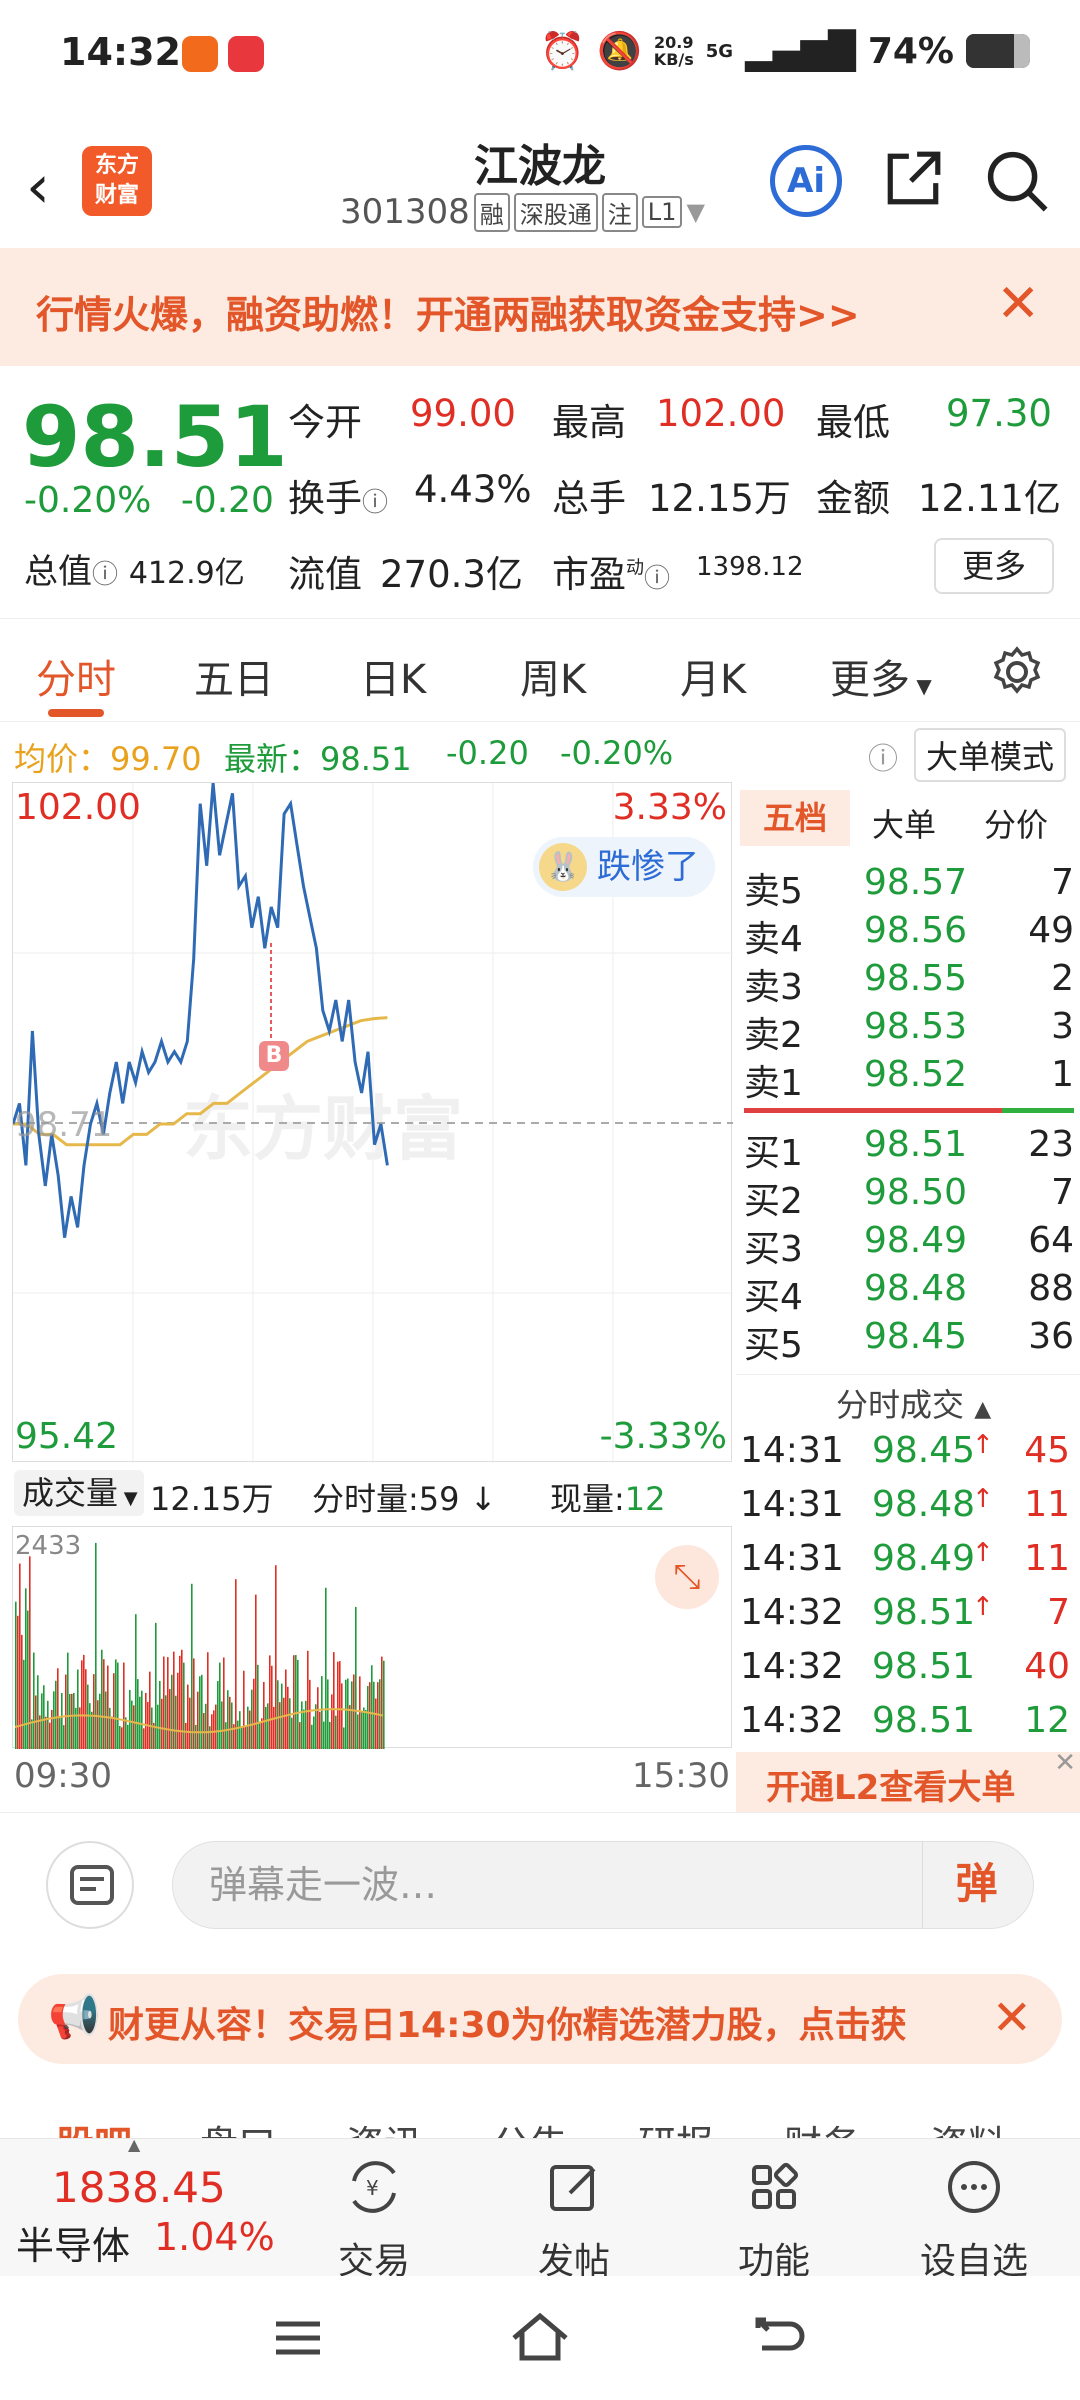  I want to click on more-button: 更多, so click(994, 566).